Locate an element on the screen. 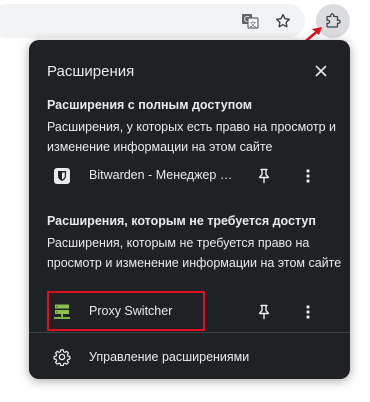 The height and width of the screenshot is (402, 370). extension-row-bitwarden: Bitwarden - Менеджер паролей is located at coordinates (189, 176).